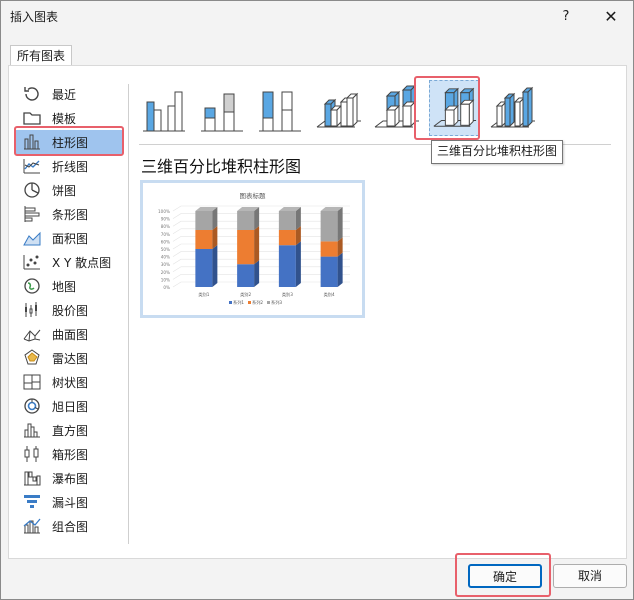  What do you see at coordinates (447, 108) in the screenshot?
I see `highlight-selected-subtype` at bounding box center [447, 108].